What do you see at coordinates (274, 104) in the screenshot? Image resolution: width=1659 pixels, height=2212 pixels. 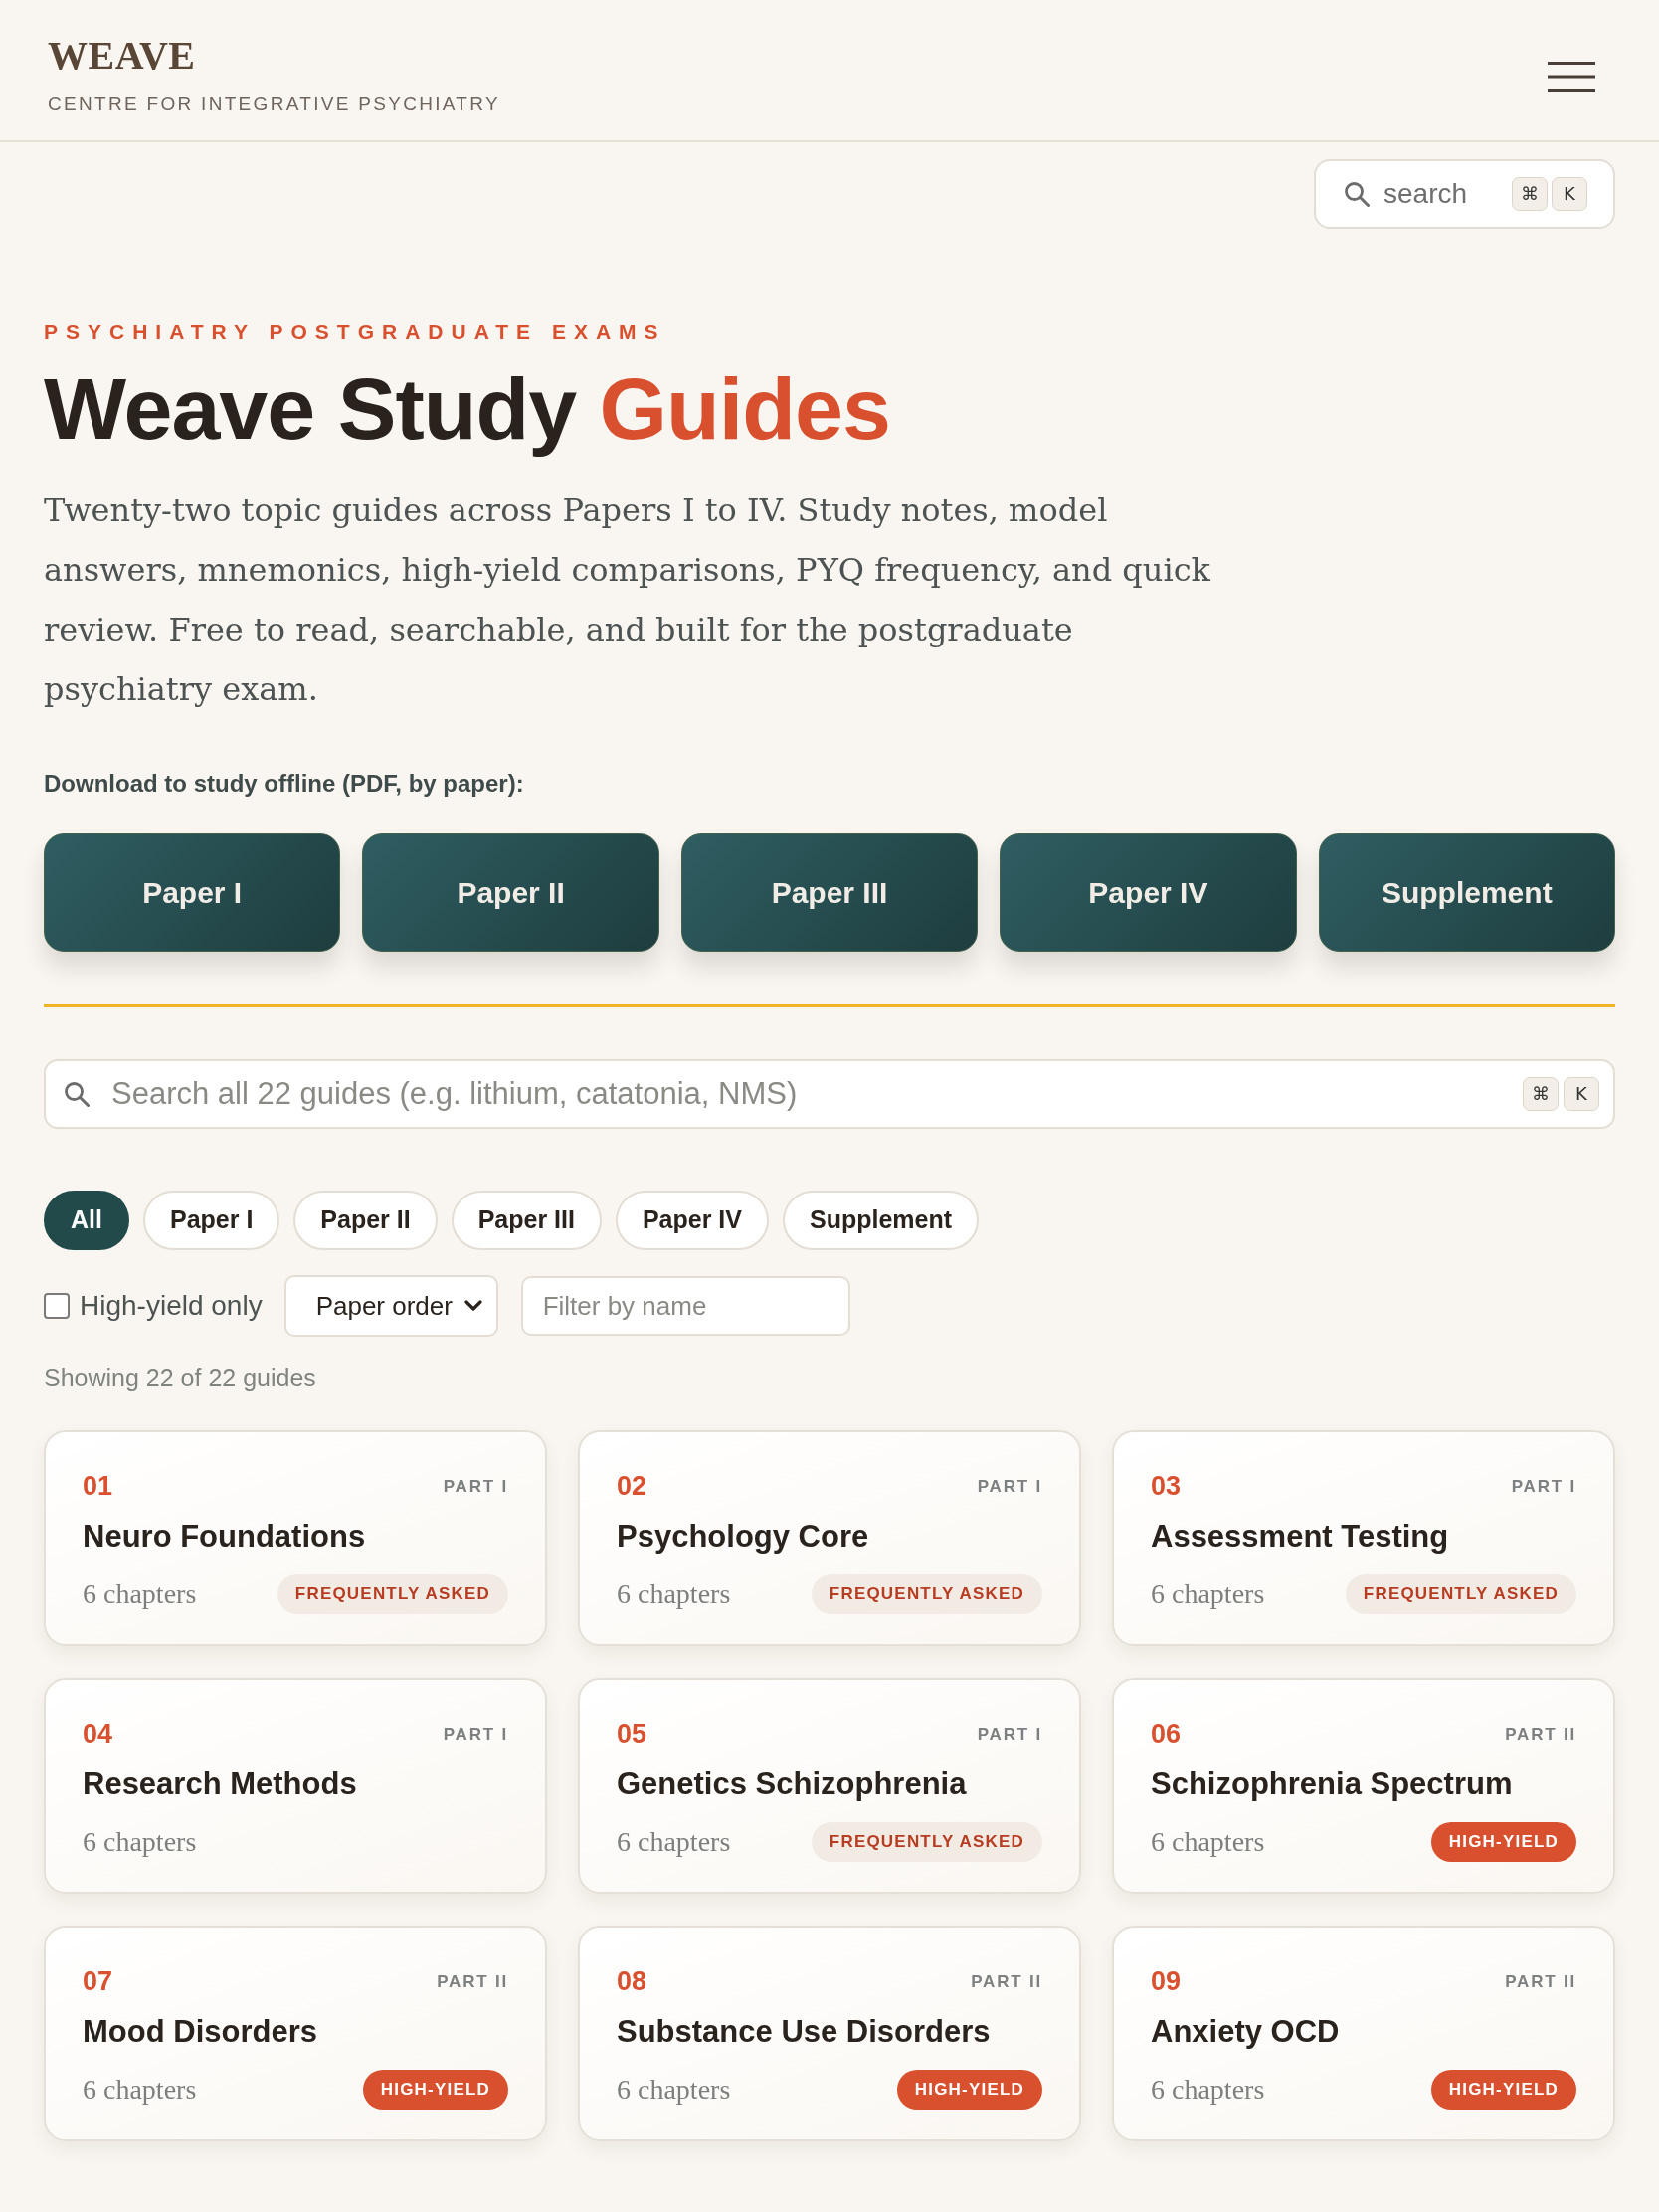 I see `site-tagline: CENTRE FOR INTEGRATIVE PSYCHIATRY` at bounding box center [274, 104].